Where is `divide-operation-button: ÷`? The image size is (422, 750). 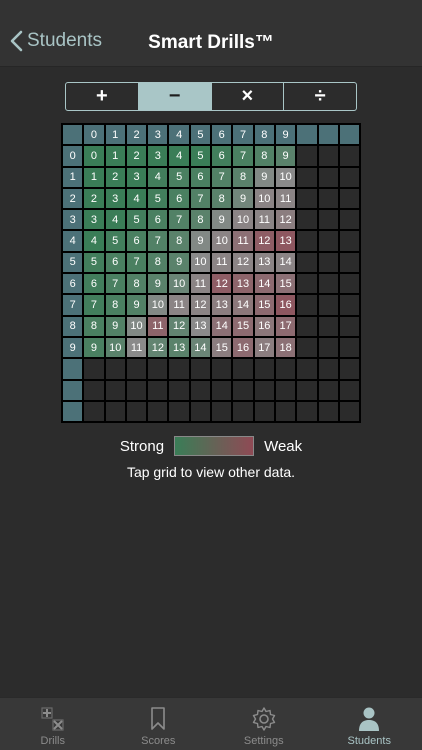
divide-operation-button: ÷ is located at coordinates (319, 96).